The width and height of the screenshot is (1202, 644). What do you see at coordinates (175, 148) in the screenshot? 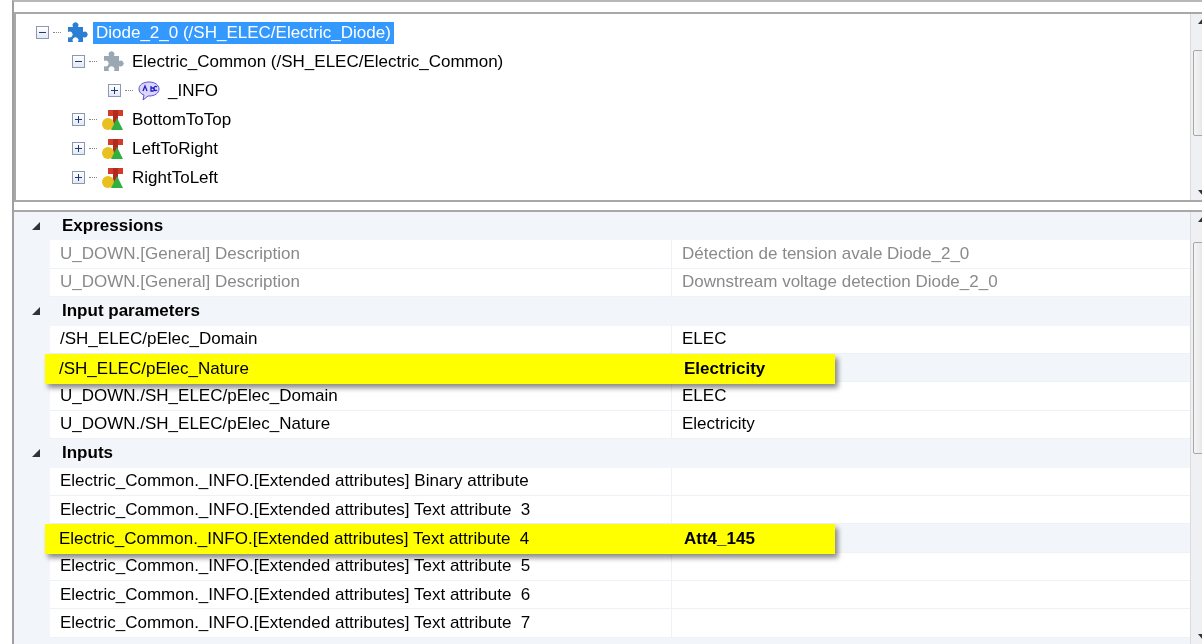
I see `tree-item: LeftToRight` at bounding box center [175, 148].